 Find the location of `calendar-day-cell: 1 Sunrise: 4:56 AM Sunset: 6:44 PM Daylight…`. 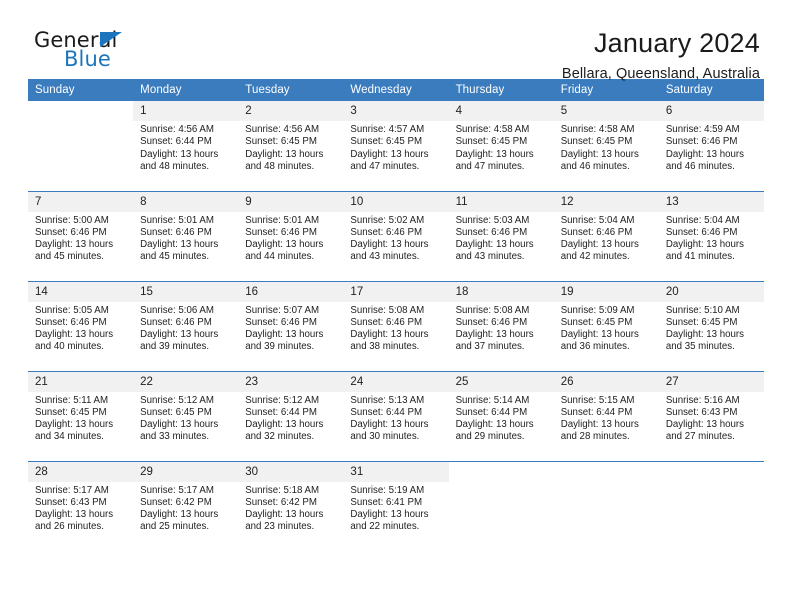

calendar-day-cell: 1 Sunrise: 4:56 AM Sunset: 6:44 PM Daylight… is located at coordinates (186, 146).